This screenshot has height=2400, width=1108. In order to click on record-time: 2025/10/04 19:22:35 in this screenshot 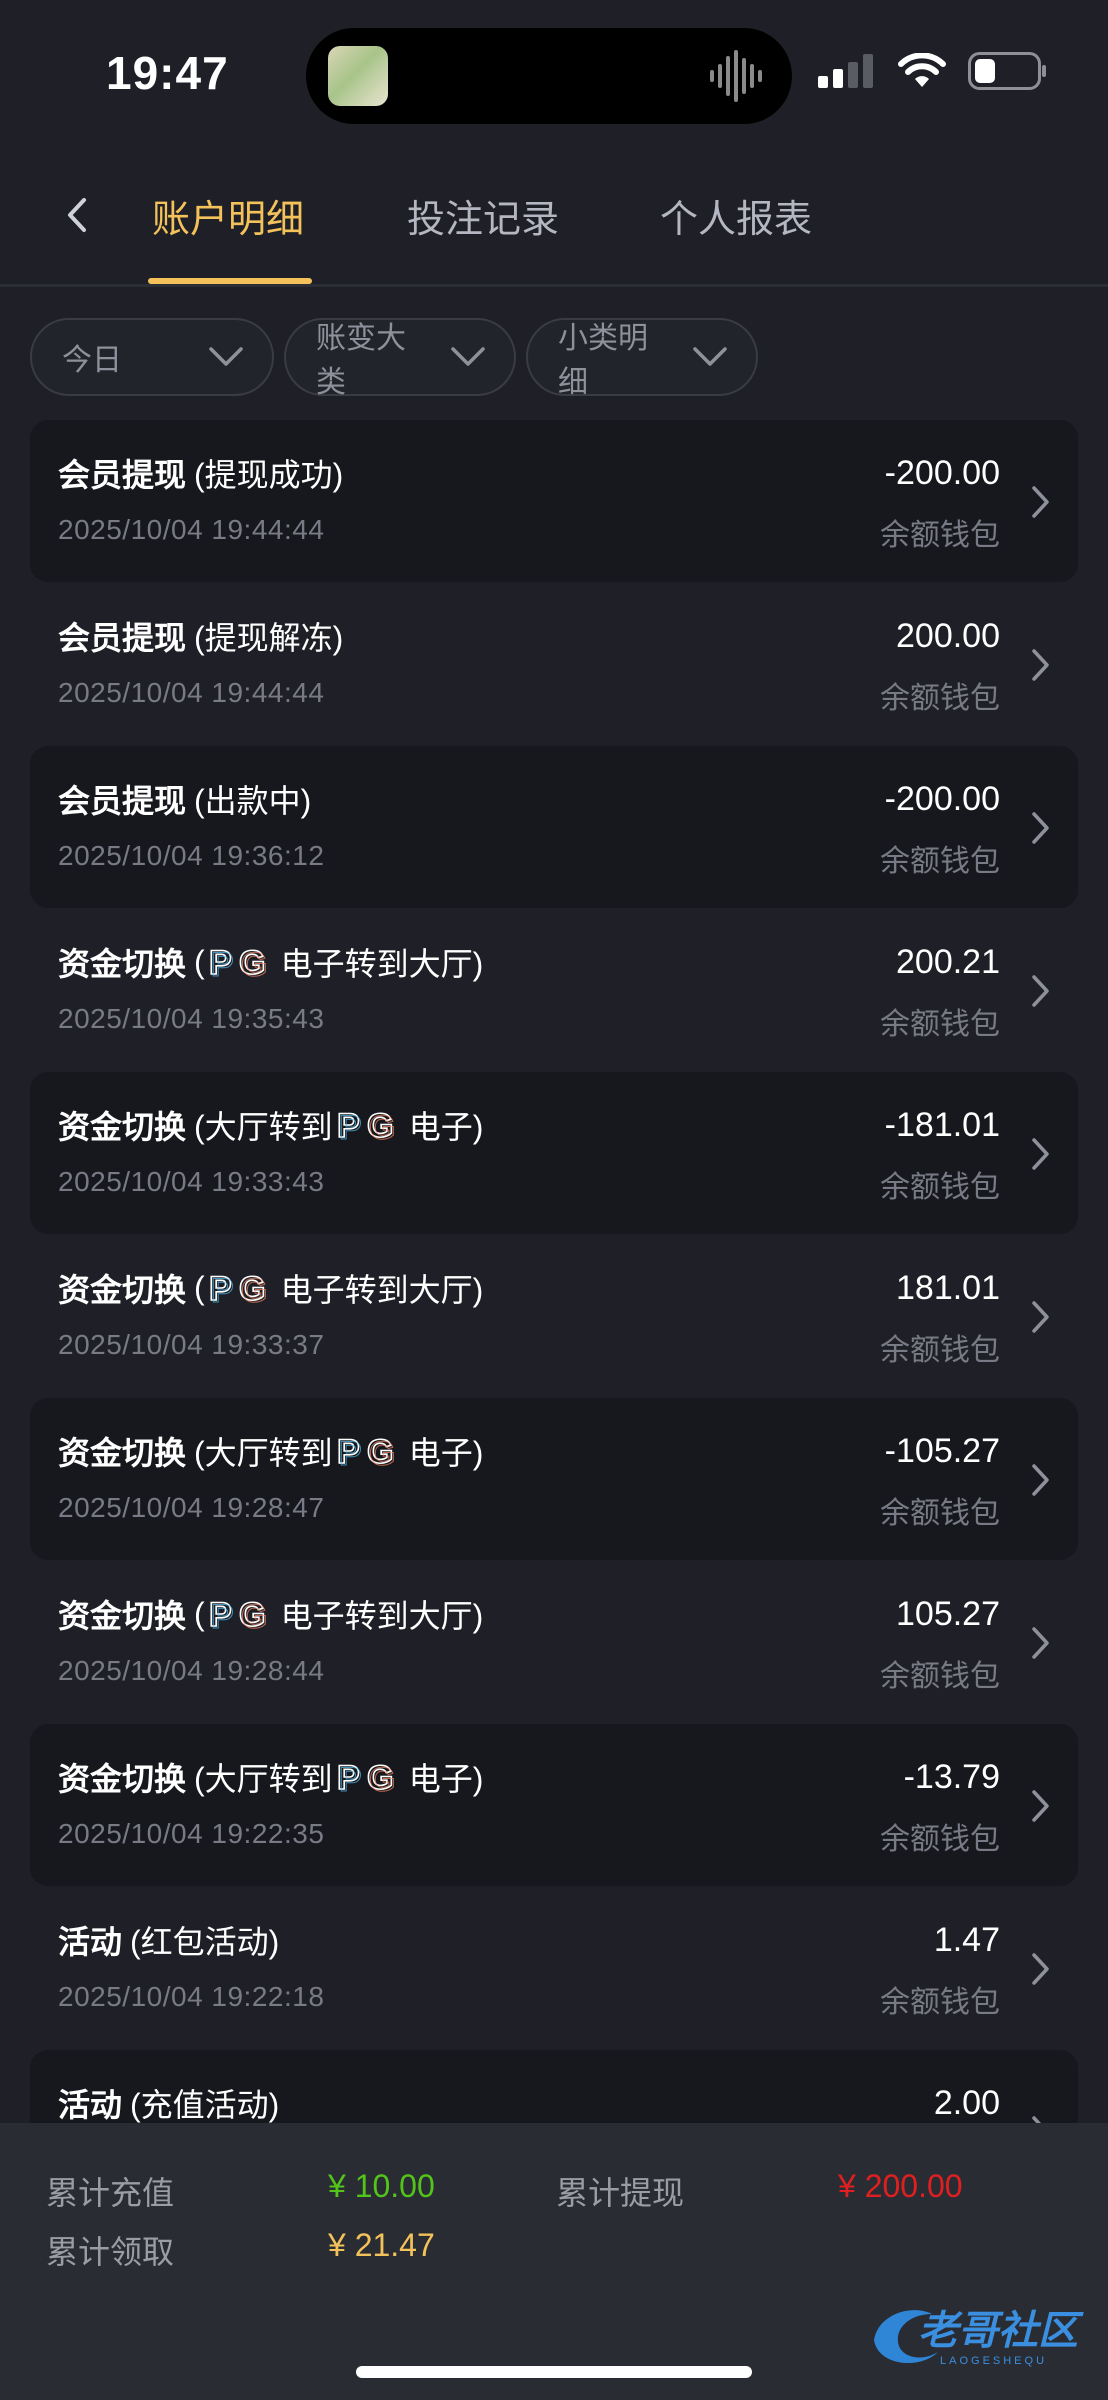, I will do `click(191, 1833)`.